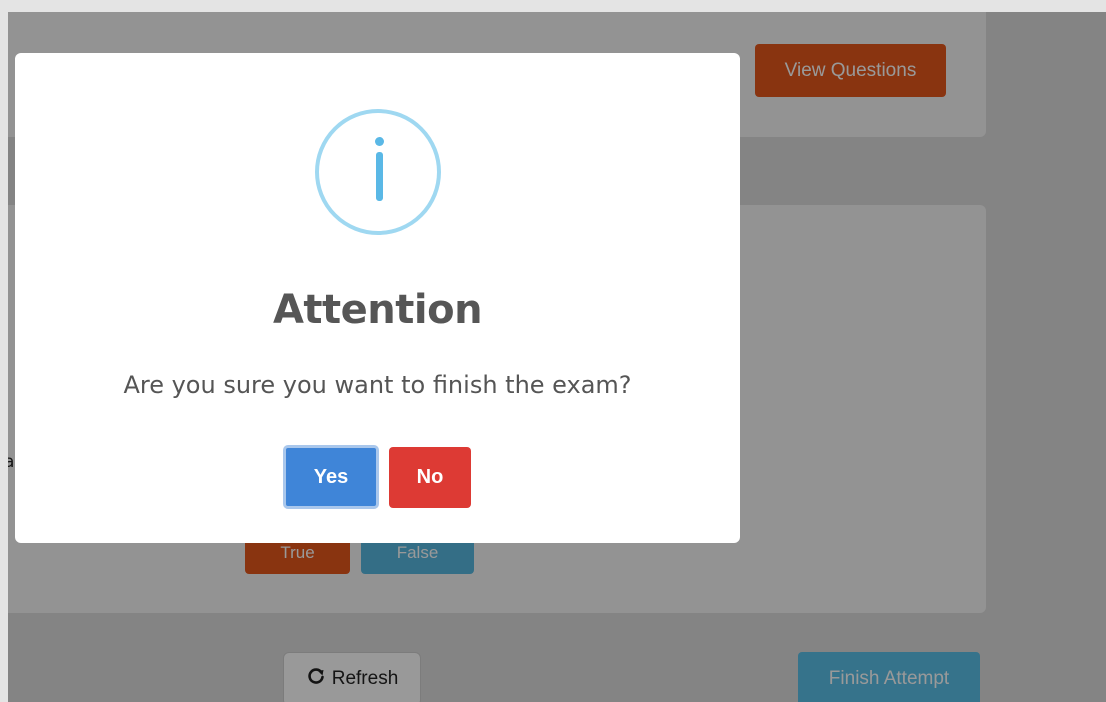 The image size is (1106, 702). What do you see at coordinates (377, 310) in the screenshot?
I see `dialog-title: Attention` at bounding box center [377, 310].